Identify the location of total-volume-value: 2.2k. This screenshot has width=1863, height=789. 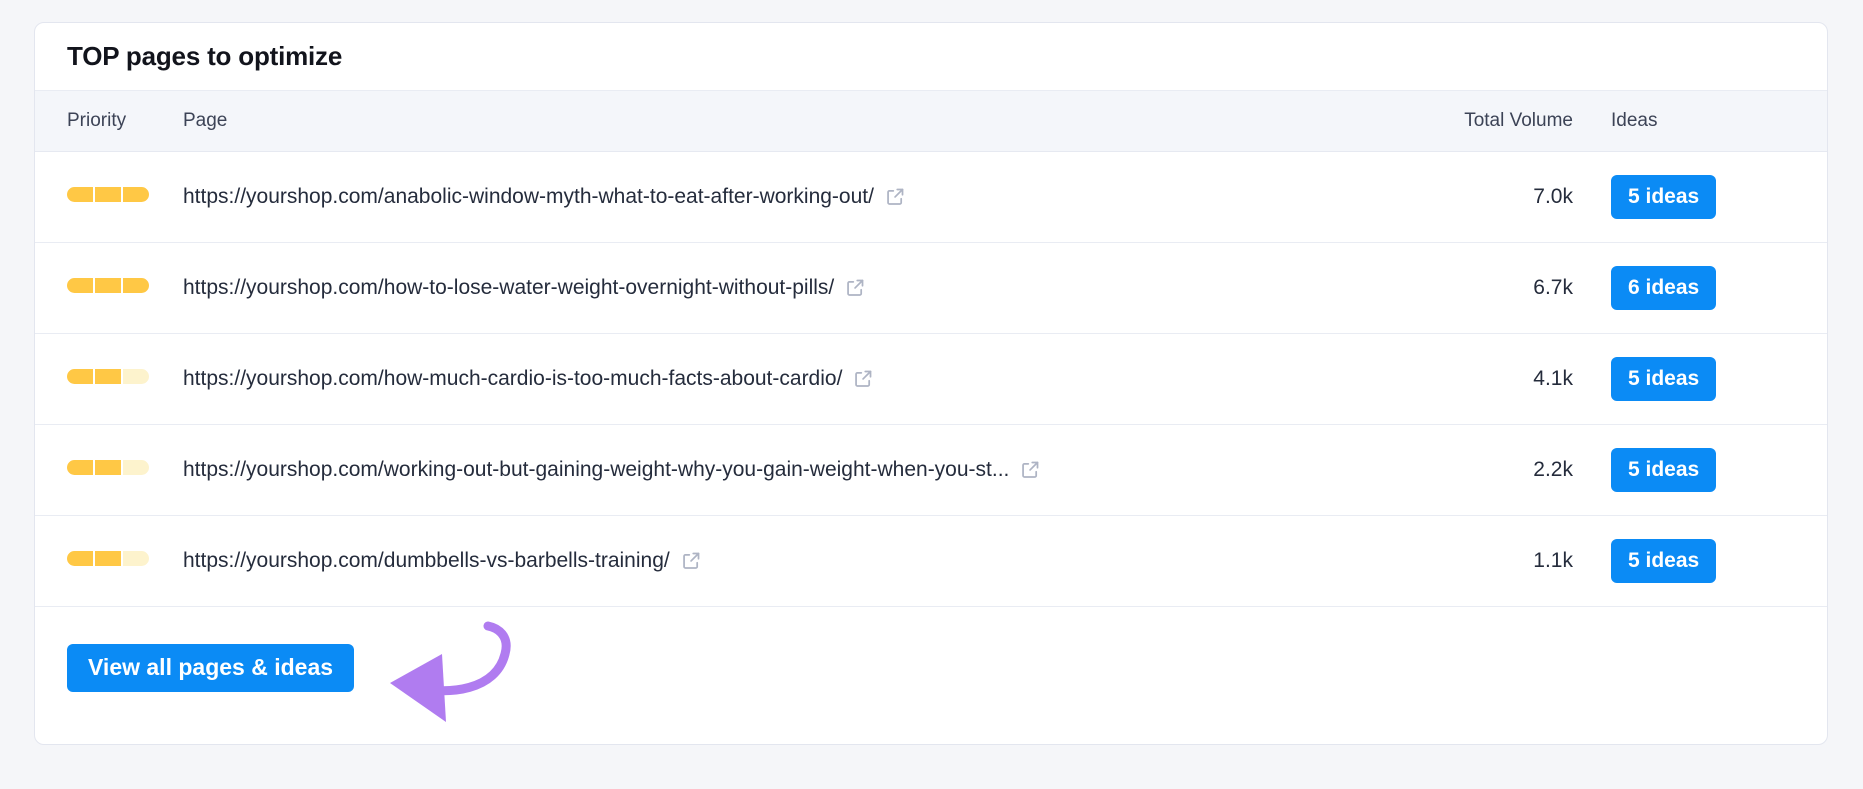
(1553, 469).